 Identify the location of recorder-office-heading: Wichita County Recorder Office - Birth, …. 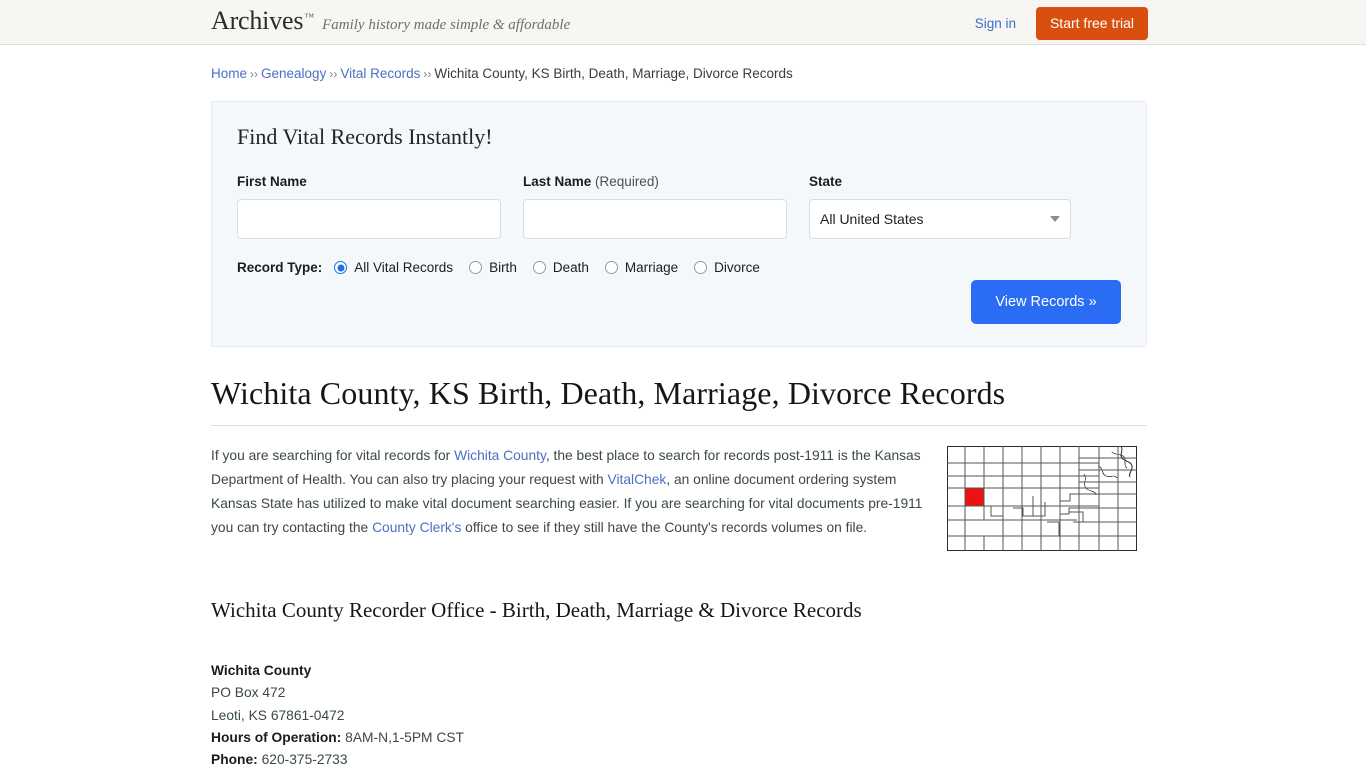
(536, 610).